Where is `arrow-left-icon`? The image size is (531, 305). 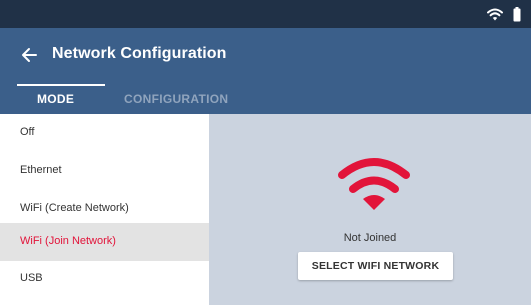
arrow-left-icon is located at coordinates (29, 55).